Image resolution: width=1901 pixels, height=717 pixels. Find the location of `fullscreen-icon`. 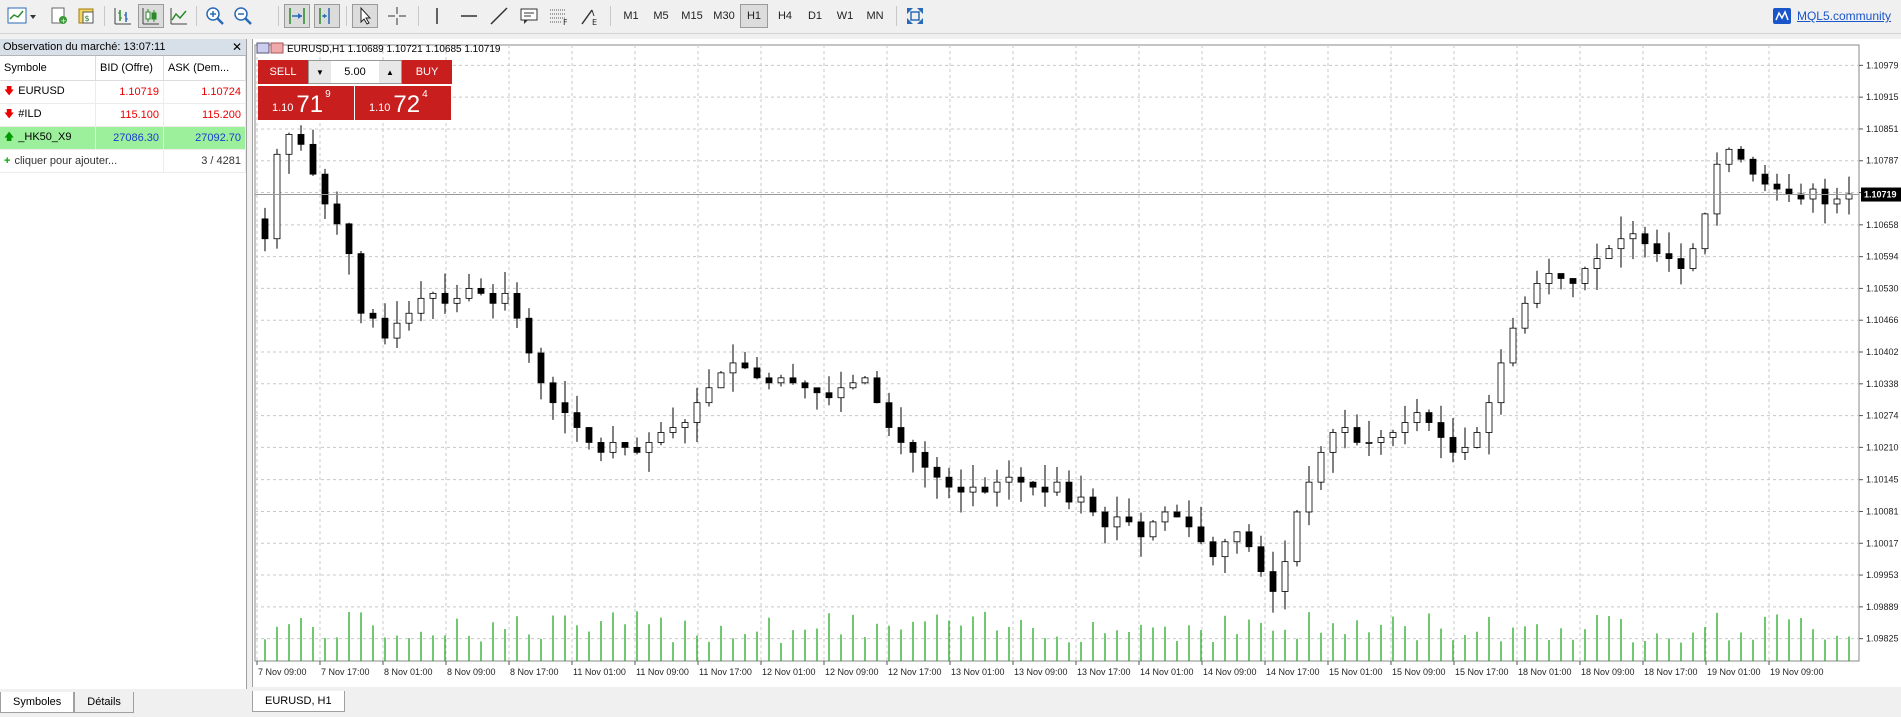

fullscreen-icon is located at coordinates (915, 16).